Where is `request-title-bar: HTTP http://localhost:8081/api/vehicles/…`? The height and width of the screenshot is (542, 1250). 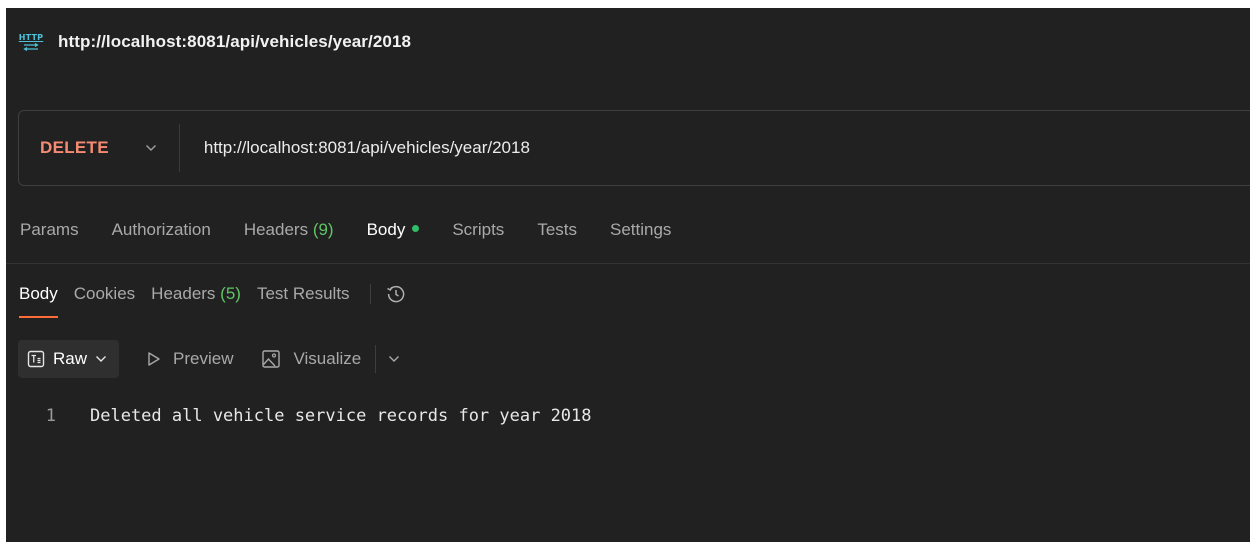 request-title-bar: HTTP http://localhost:8081/api/vehicles/… is located at coordinates (214, 42).